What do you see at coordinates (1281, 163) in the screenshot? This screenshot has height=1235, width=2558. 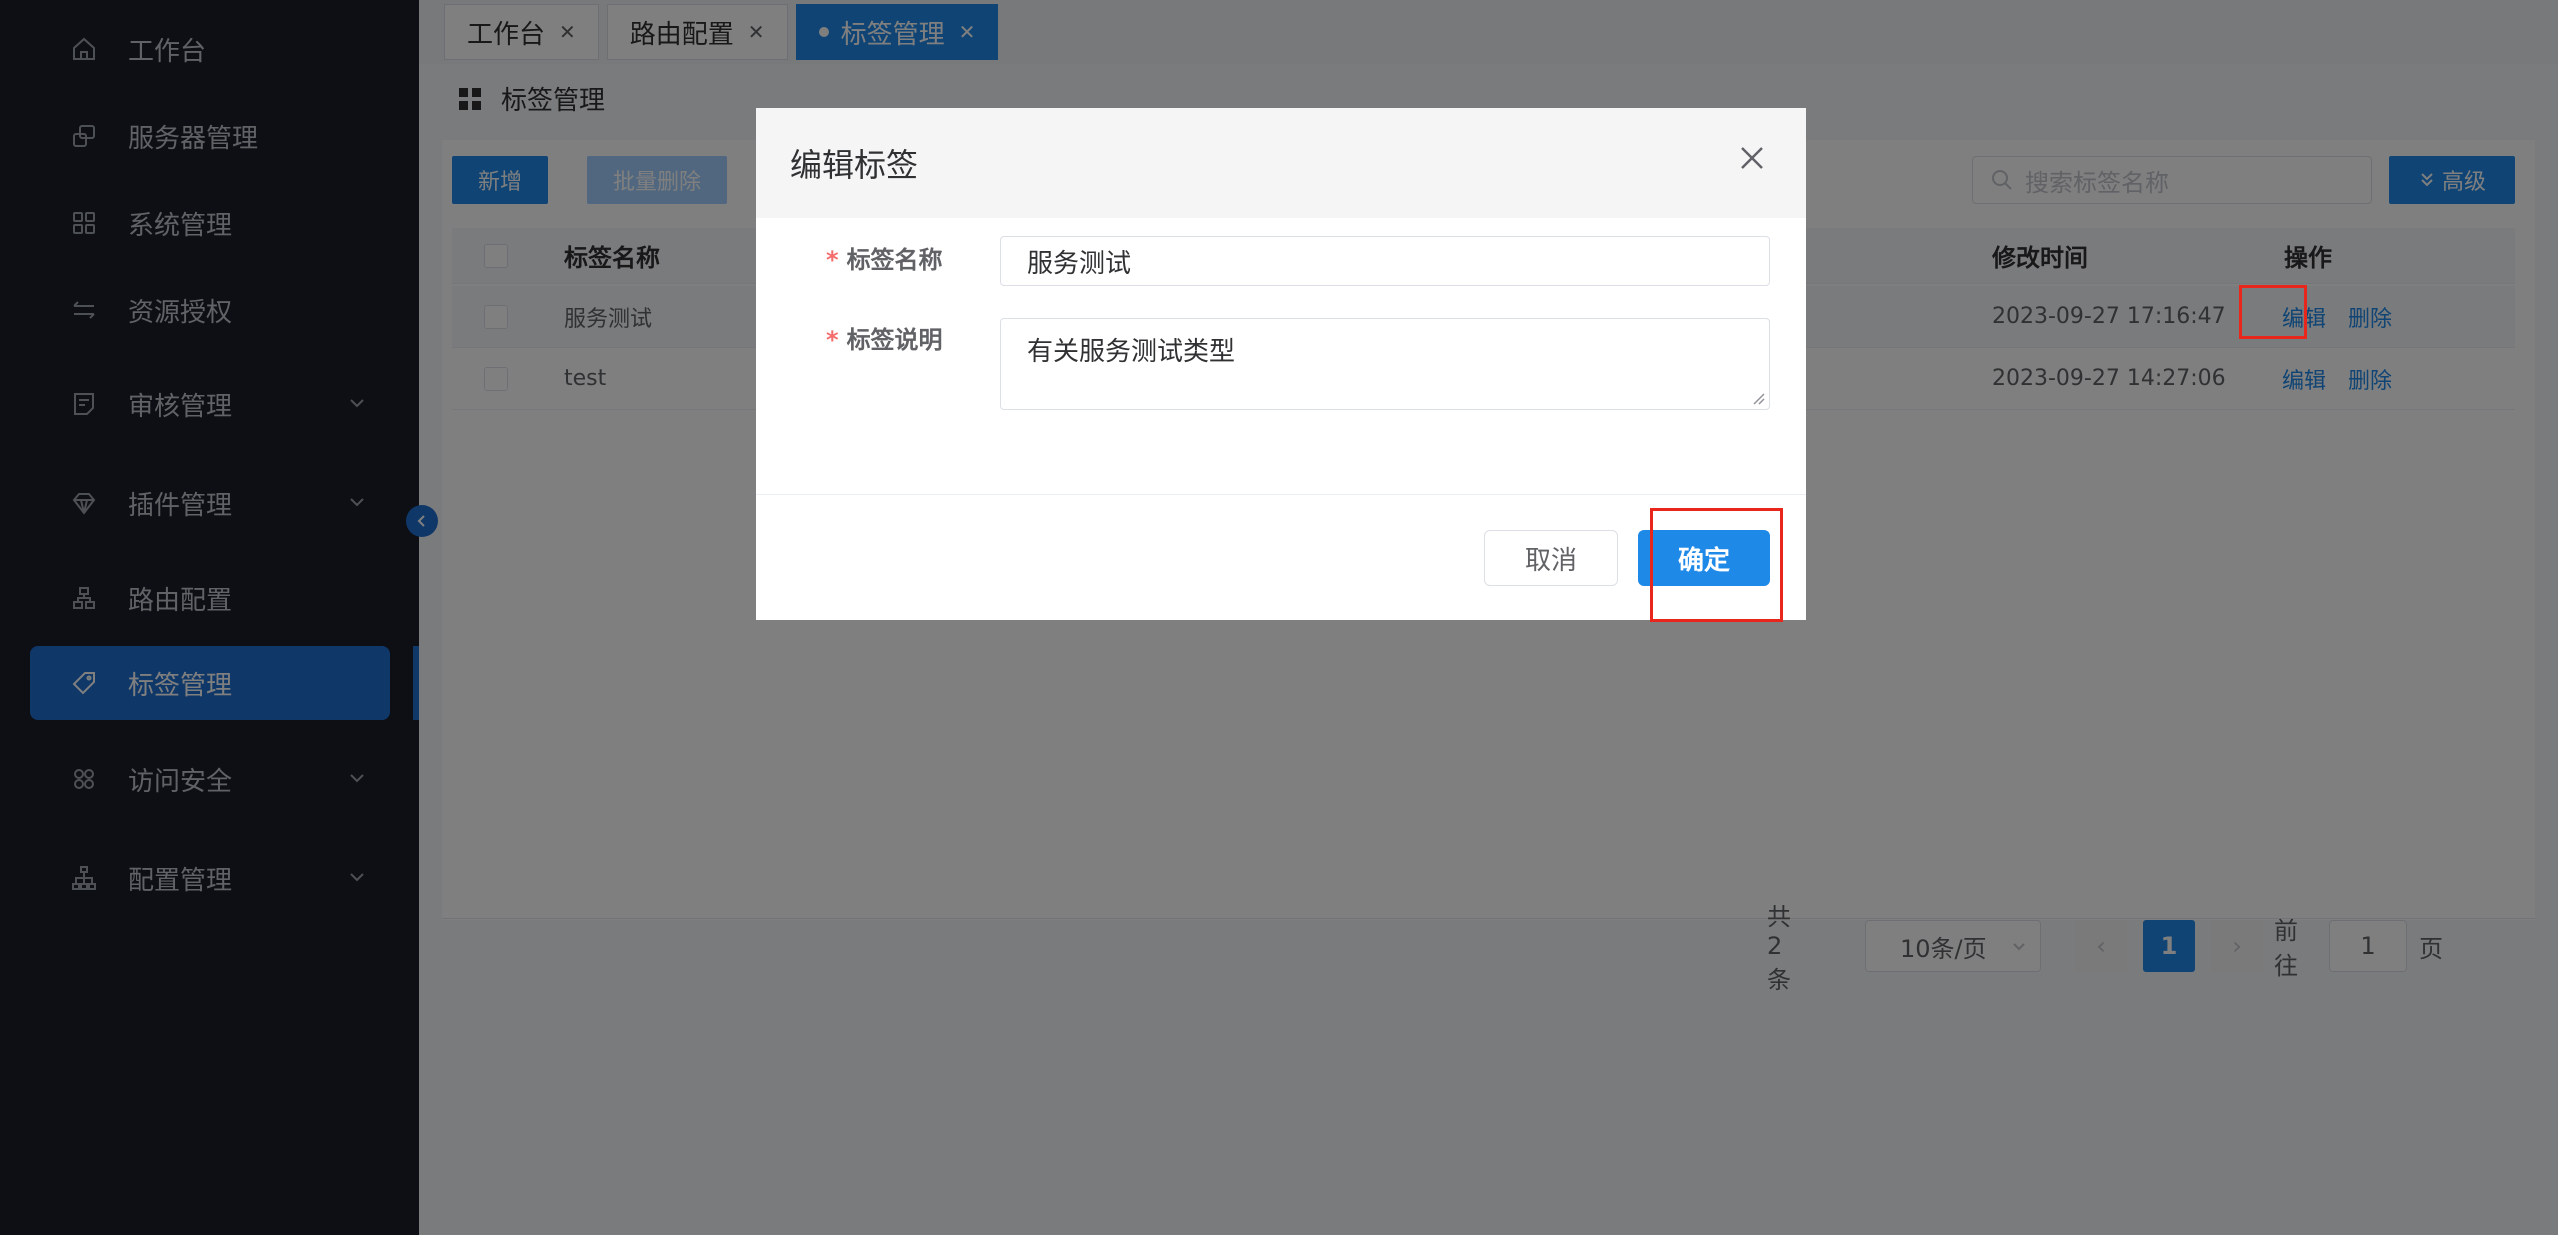 I see `dialog-header: 编辑标签` at bounding box center [1281, 163].